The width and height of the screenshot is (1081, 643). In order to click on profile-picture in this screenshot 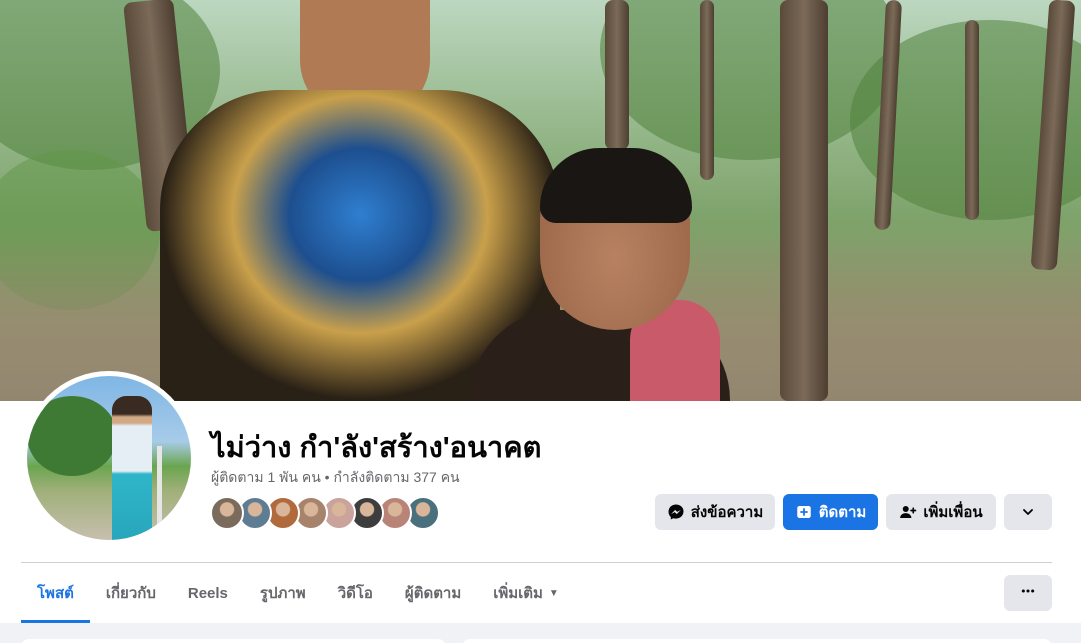, I will do `click(109, 458)`.